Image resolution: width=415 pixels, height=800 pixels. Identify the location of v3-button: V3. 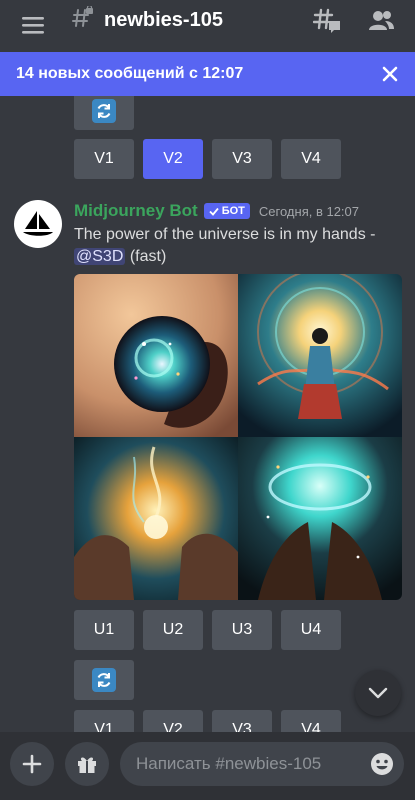
(242, 721).